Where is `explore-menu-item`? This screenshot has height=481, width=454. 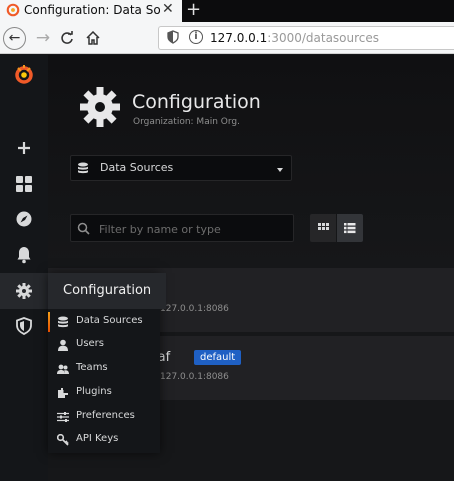 explore-menu-item is located at coordinates (24, 219).